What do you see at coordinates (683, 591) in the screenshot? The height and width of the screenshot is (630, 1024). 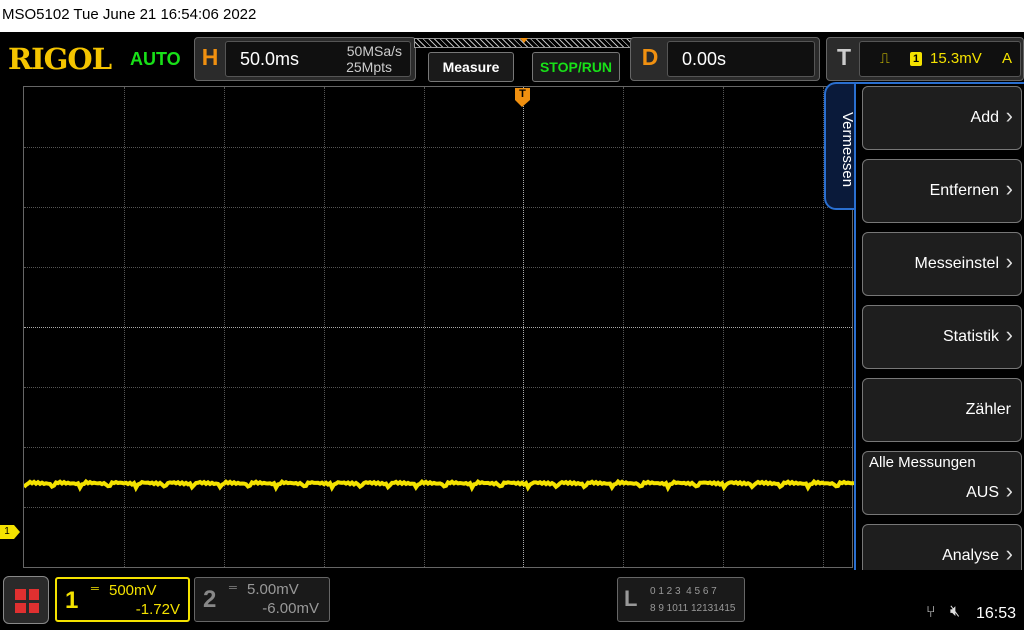 I see `logic-channels-row1: 0 1 2 3 4 5 6 7` at bounding box center [683, 591].